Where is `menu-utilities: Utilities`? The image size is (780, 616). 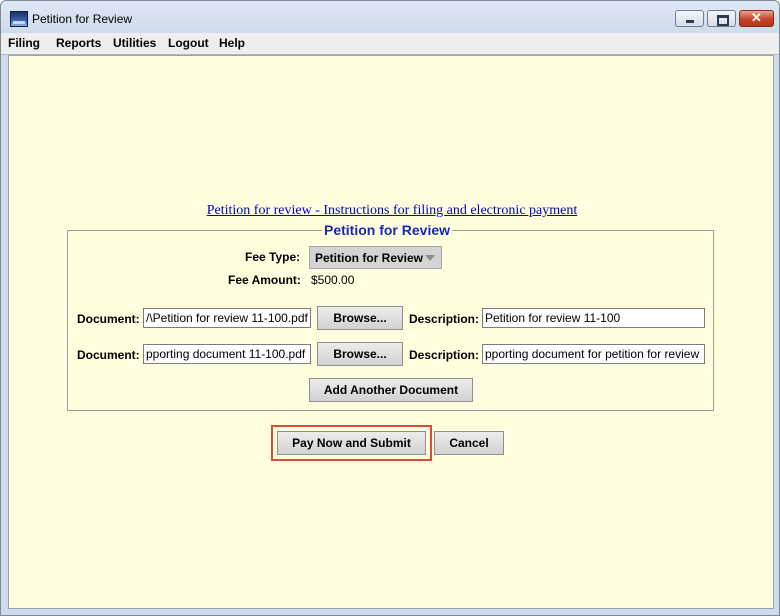 menu-utilities: Utilities is located at coordinates (134, 43).